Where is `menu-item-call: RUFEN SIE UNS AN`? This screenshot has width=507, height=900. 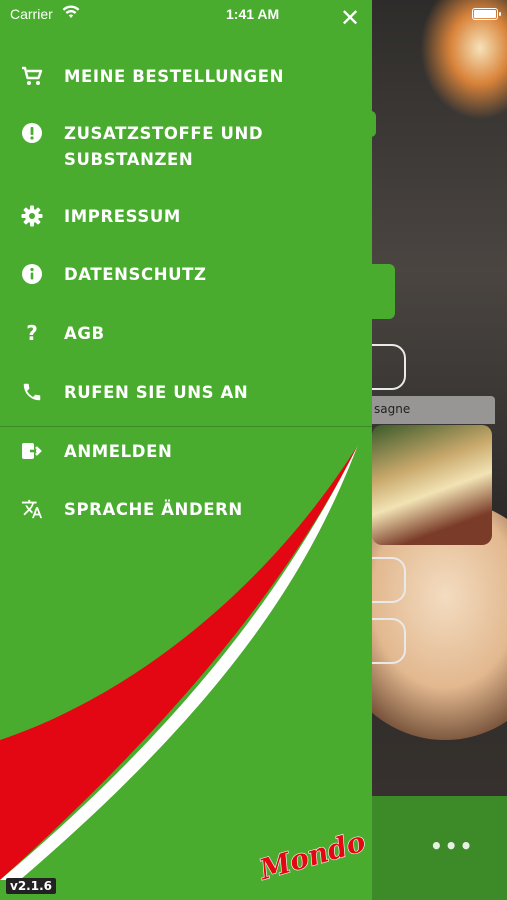
menu-item-call: RUFEN SIE UNS AN is located at coordinates (191, 393).